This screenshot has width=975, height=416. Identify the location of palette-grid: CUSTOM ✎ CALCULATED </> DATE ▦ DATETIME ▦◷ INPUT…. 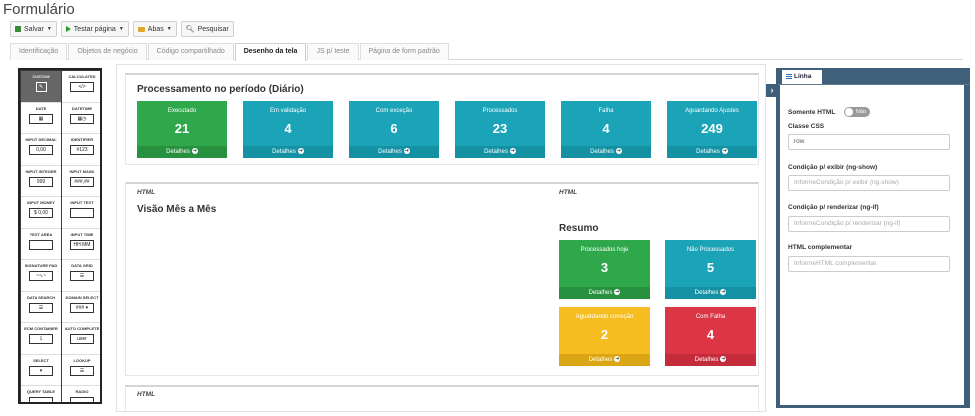
(60, 236).